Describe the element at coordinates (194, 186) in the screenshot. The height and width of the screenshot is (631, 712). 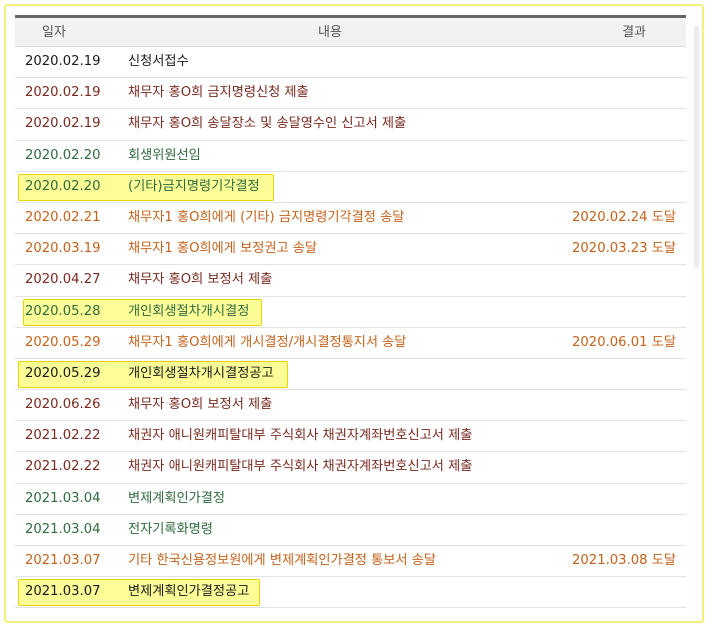
I see `row-content: (기타)금지명령기각결정` at that location.